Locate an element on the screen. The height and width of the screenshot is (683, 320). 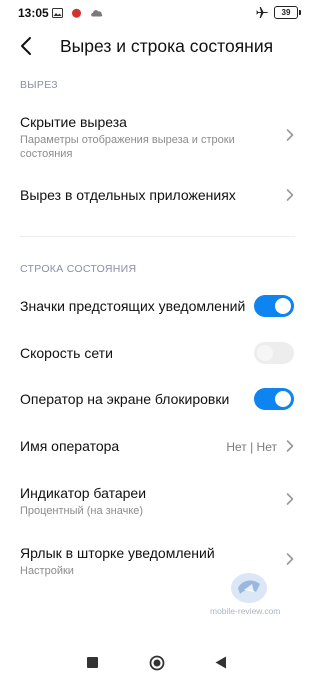
airplane-icon is located at coordinates (262, 12).